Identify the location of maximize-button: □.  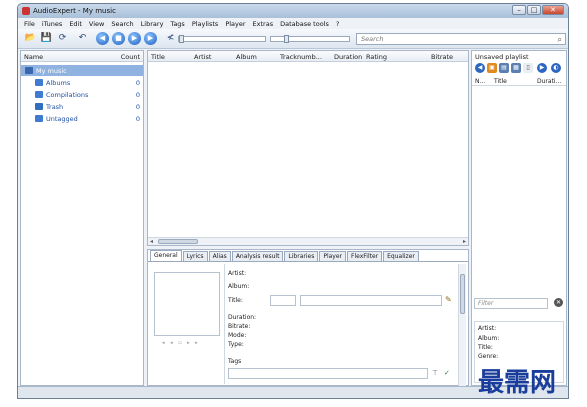
(534, 10).